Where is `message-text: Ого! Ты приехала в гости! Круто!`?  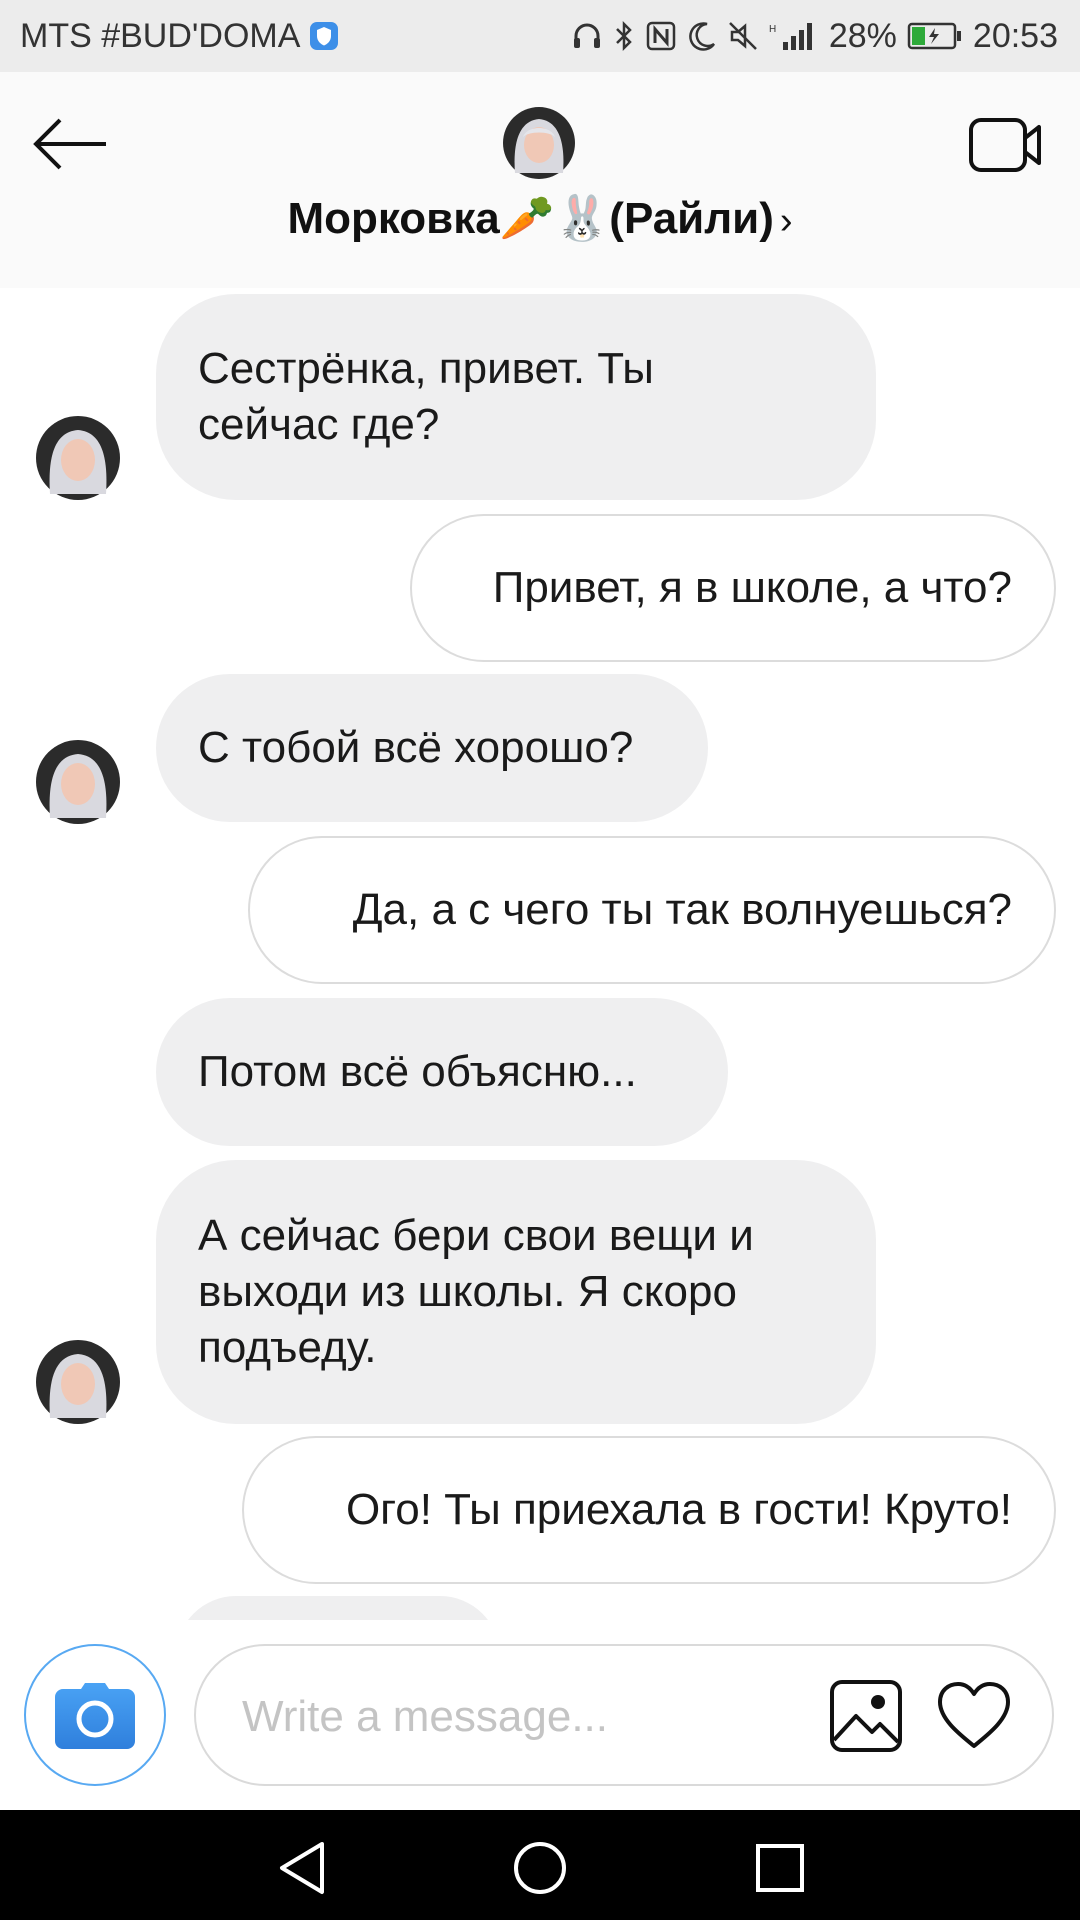
message-text: Ого! Ты приехала в гости! Круто! is located at coordinates (678, 1509).